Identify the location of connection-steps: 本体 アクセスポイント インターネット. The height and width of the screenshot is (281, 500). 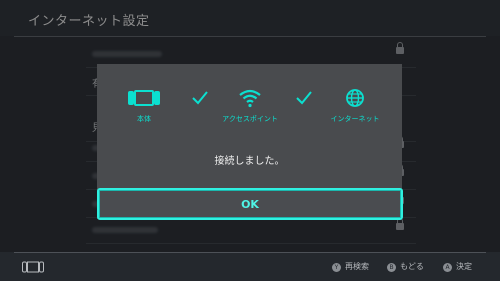
(249, 108).